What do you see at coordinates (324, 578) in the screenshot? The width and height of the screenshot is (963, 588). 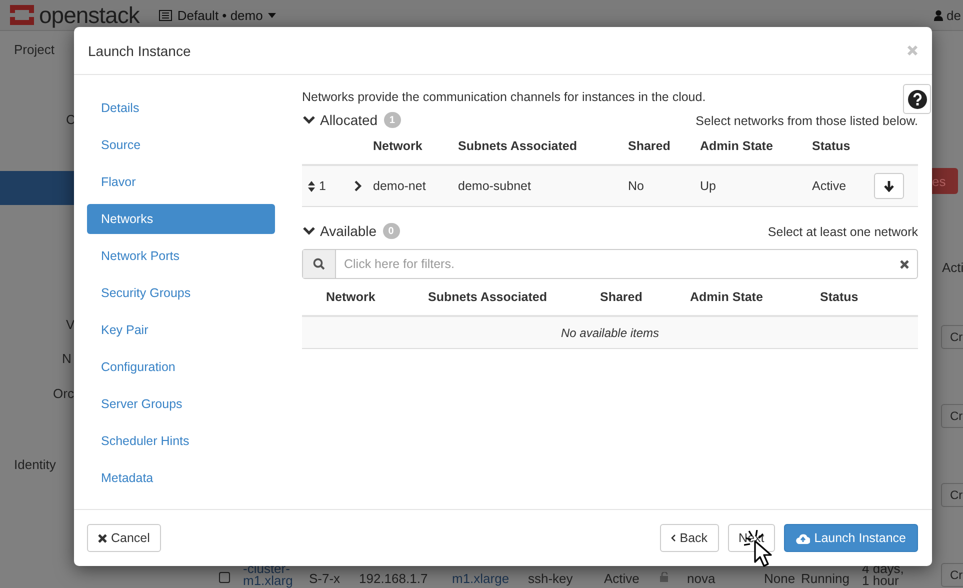 I see `table-cell: S-7-x` at bounding box center [324, 578].